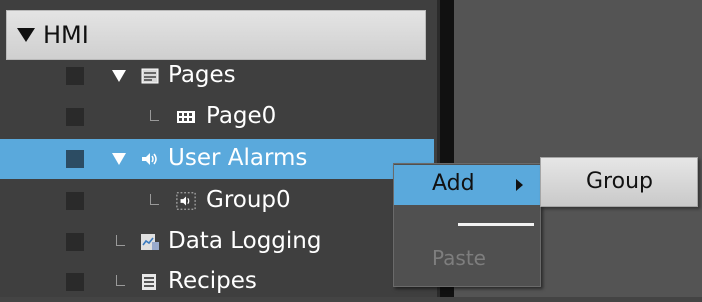  What do you see at coordinates (248, 200) in the screenshot?
I see `tree-item-label: Group0` at bounding box center [248, 200].